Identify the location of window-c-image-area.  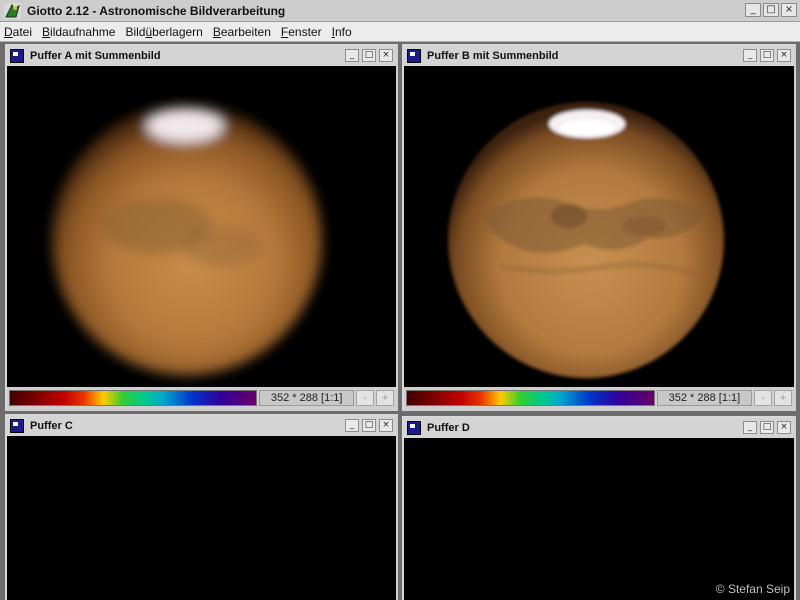
(201, 518).